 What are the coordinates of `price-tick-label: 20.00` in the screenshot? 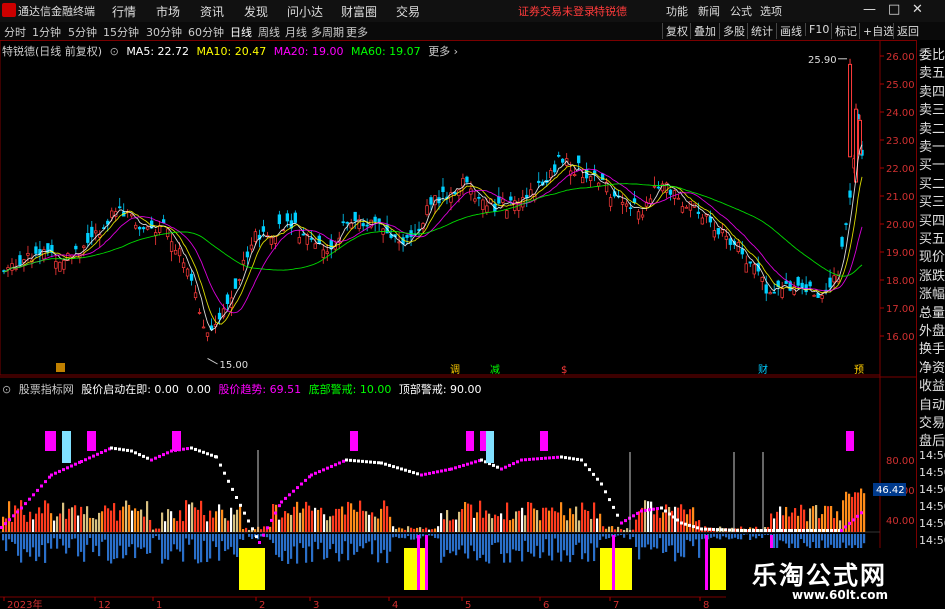 It's located at (900, 225).